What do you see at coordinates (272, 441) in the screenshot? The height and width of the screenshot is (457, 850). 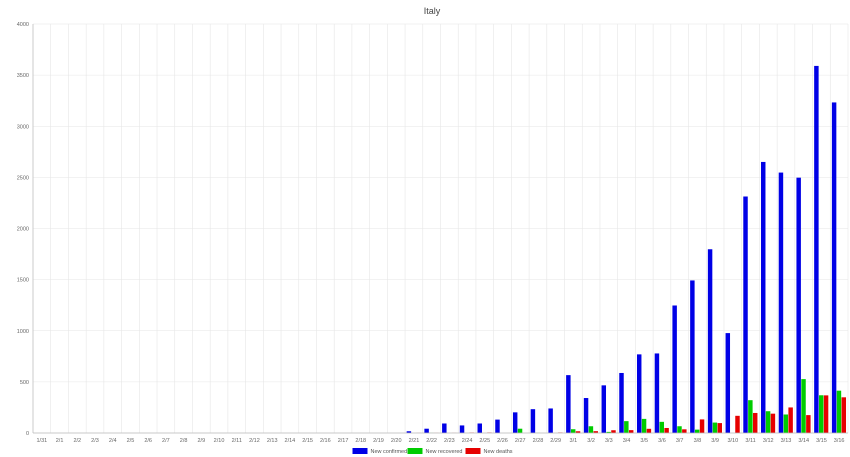 I see `x-tick-label: 2/13` at bounding box center [272, 441].